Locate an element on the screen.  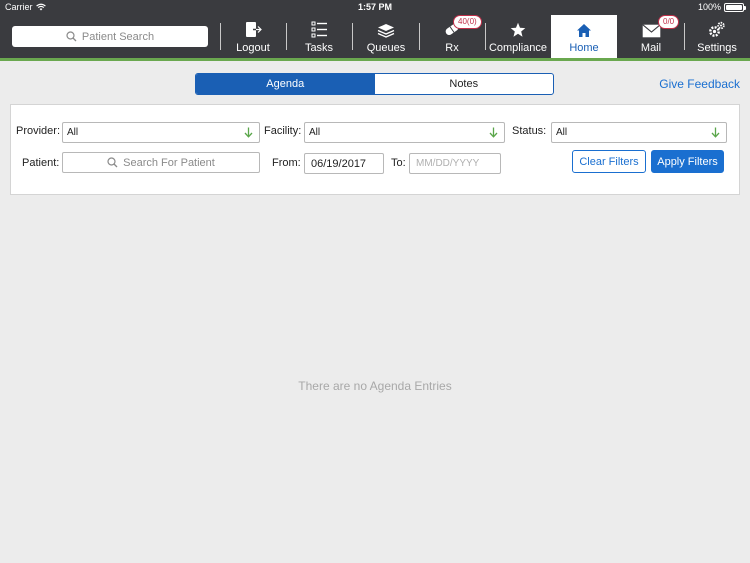
tab-agenda: Agenda is located at coordinates (285, 84).